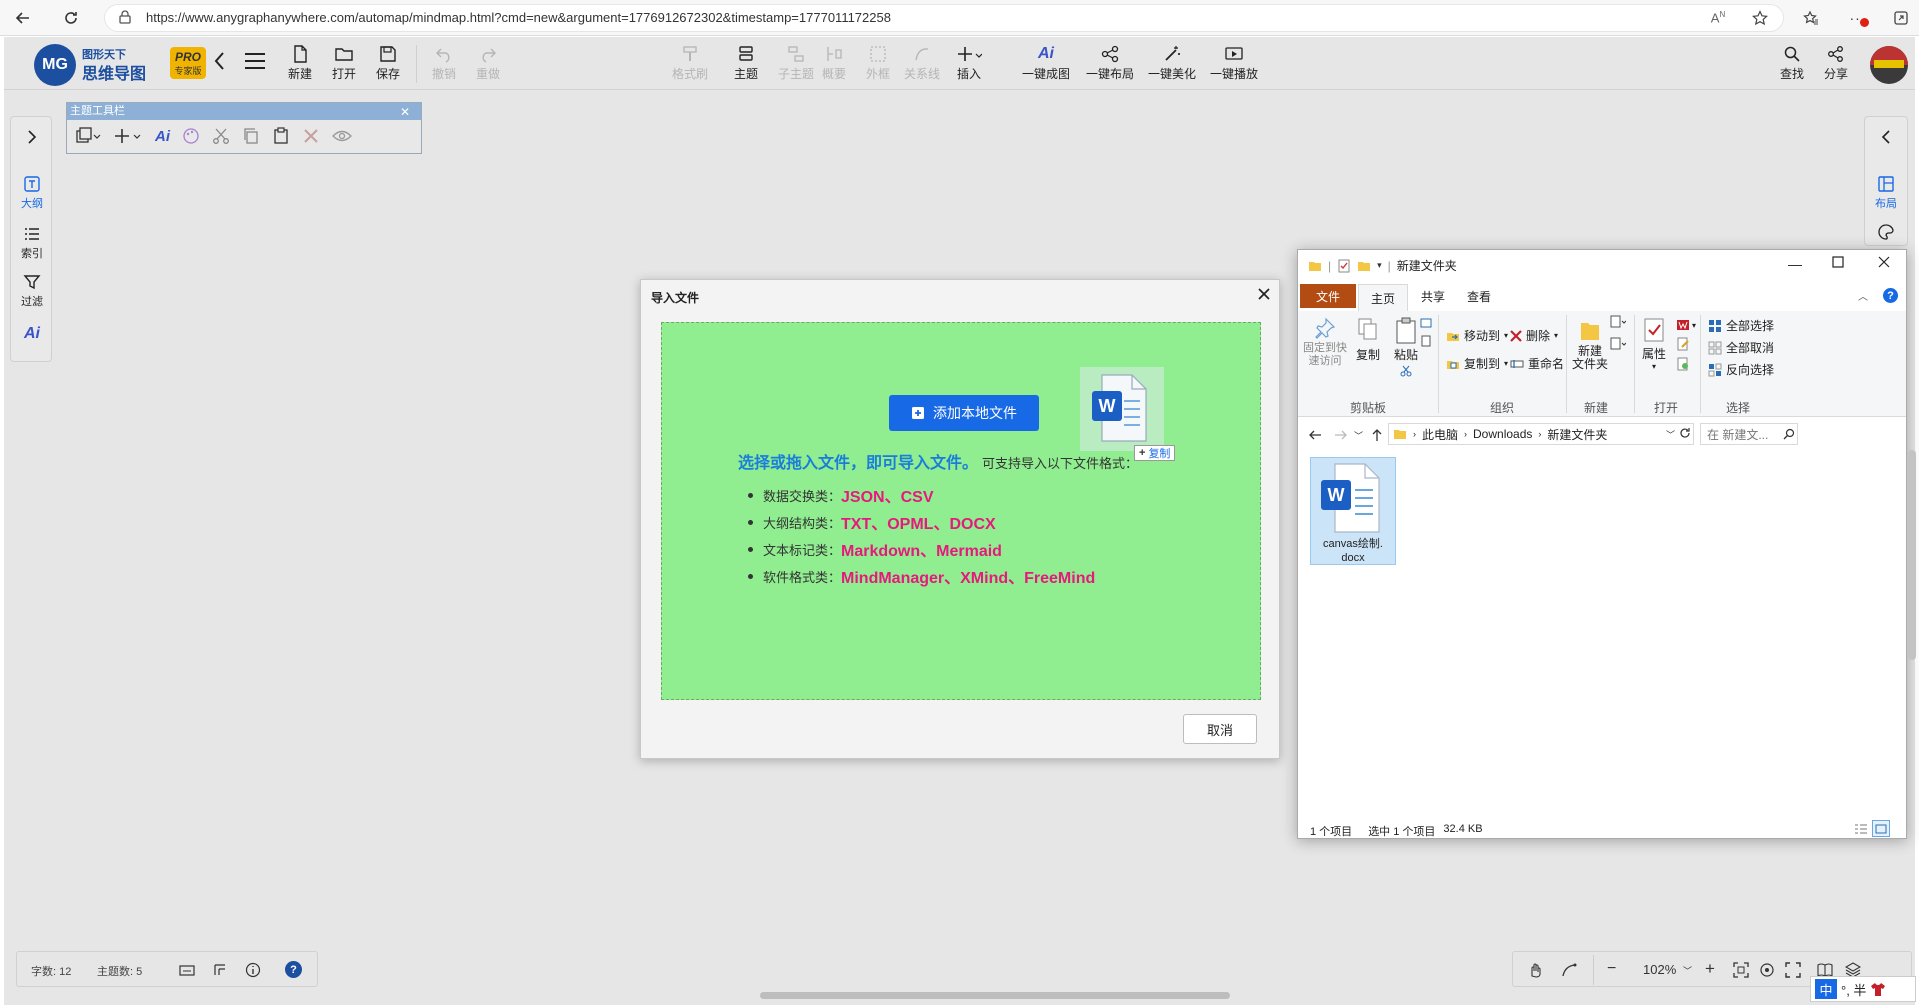  I want to click on window-close-icon, so click(1884, 262).